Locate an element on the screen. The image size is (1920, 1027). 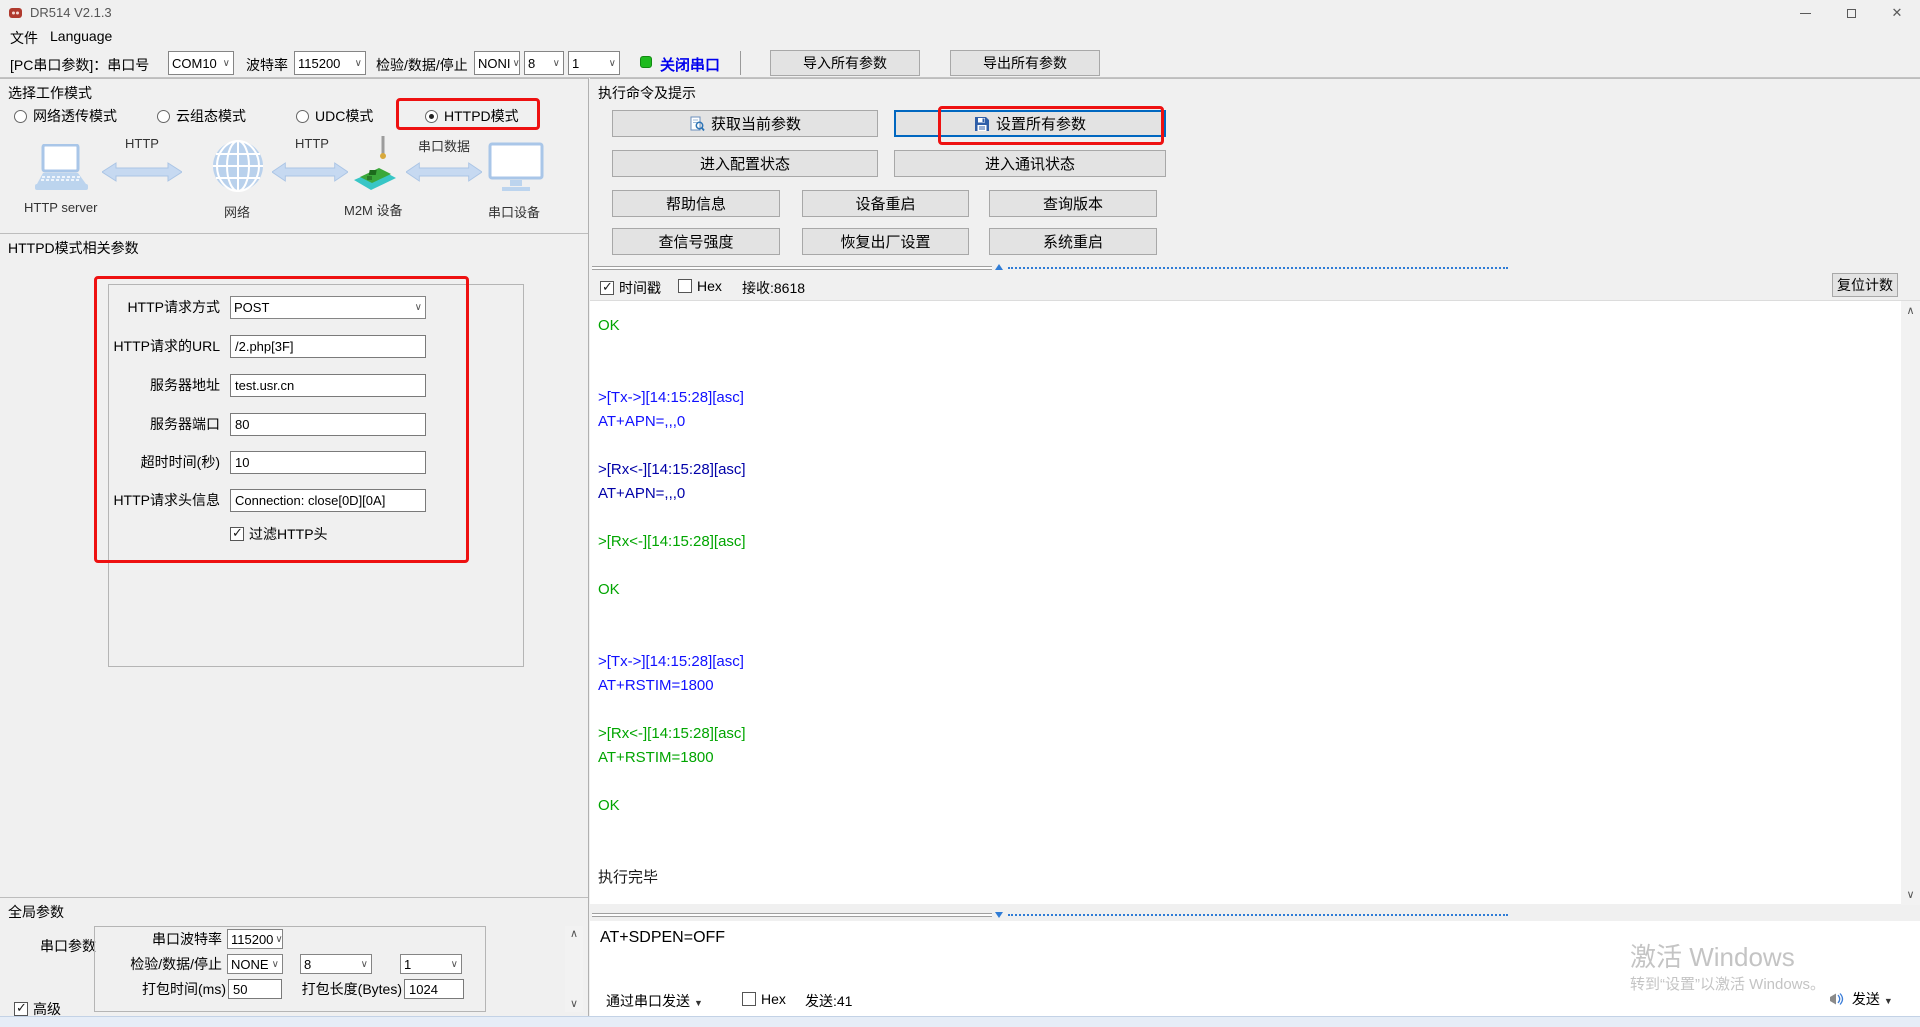
pack-len-input is located at coordinates (434, 989).